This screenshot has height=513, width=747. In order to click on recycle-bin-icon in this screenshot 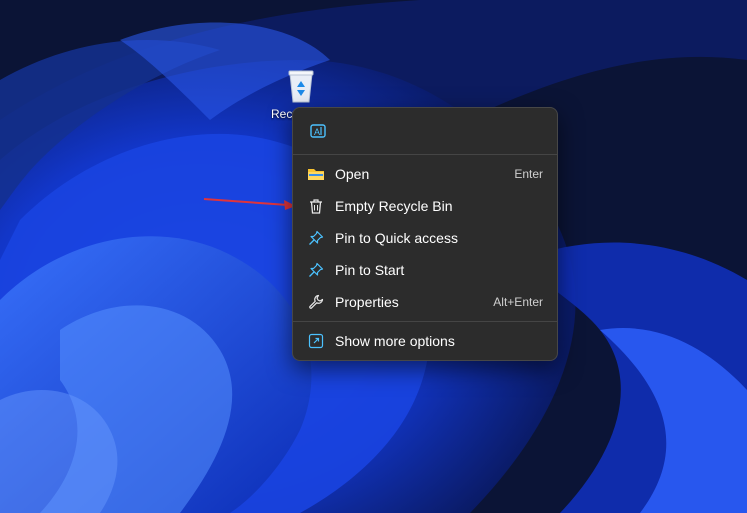, I will do `click(301, 86)`.